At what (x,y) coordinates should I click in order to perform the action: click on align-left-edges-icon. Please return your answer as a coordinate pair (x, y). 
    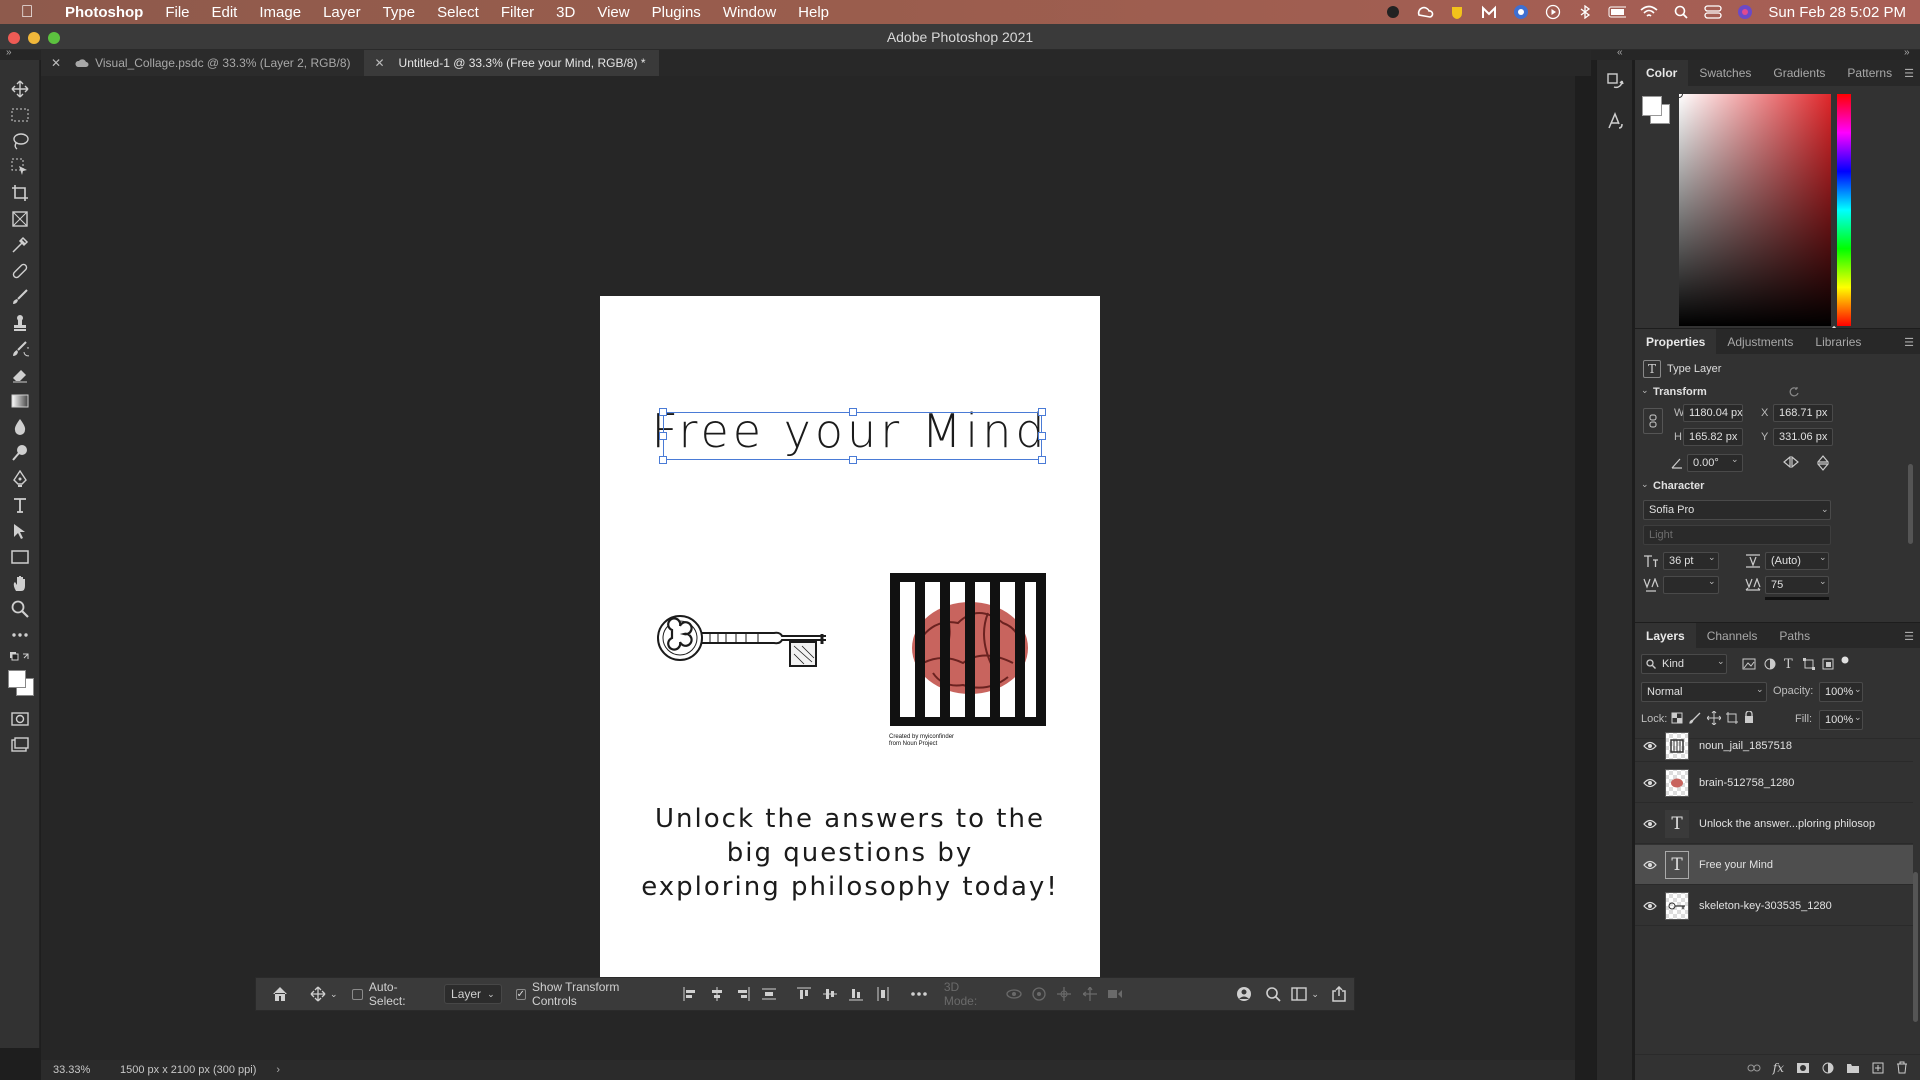
    Looking at the image, I should click on (690, 994).